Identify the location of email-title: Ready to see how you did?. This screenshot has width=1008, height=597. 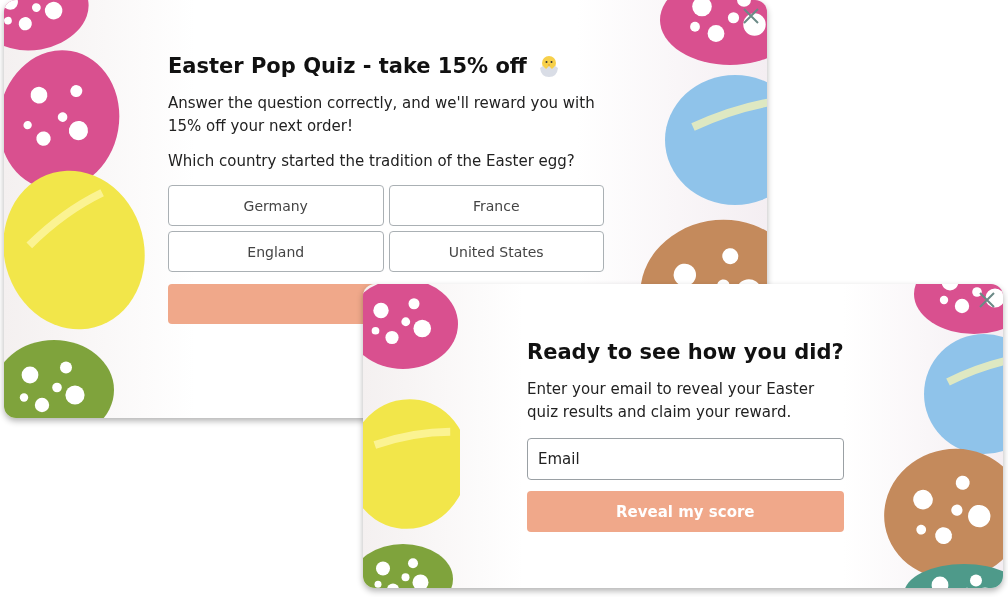
(685, 352).